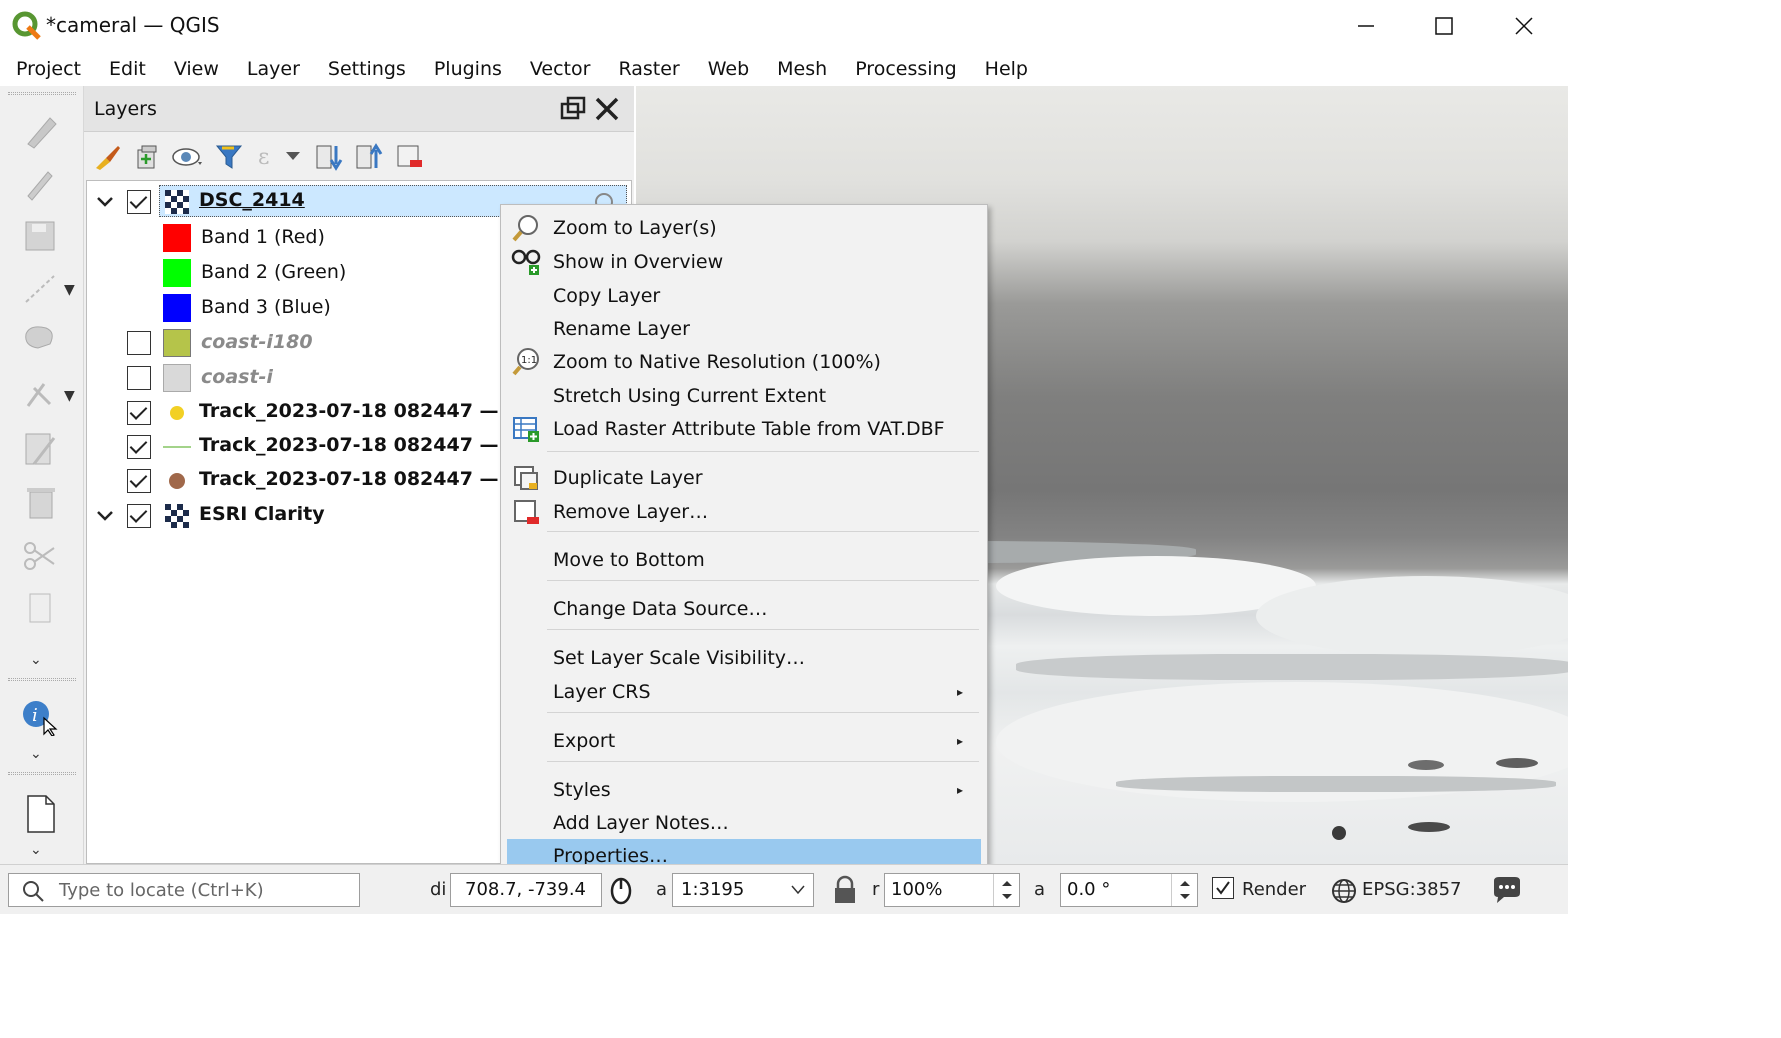  I want to click on toggle-editing-button, so click(40, 130).